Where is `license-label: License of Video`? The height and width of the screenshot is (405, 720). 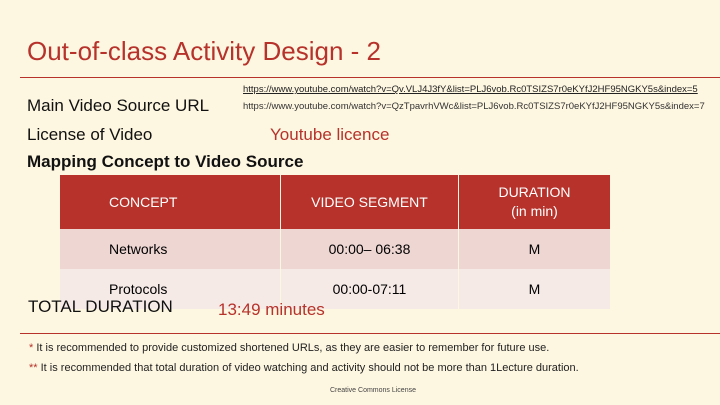 license-label: License of Video is located at coordinates (90, 134).